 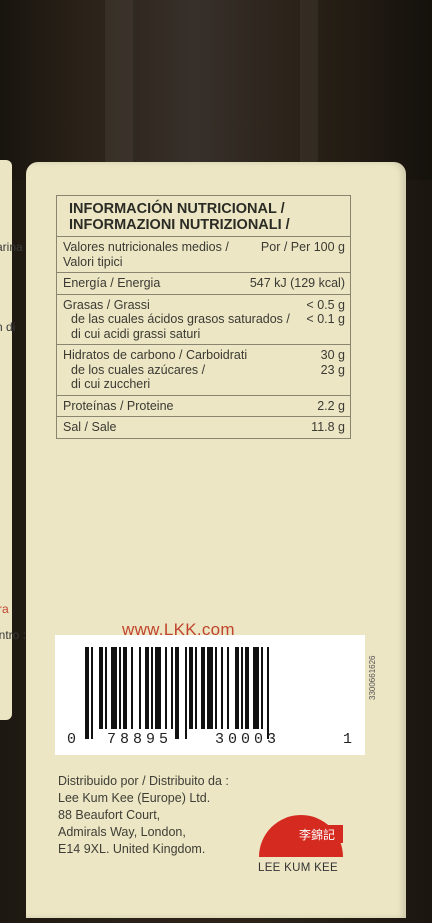 I want to click on barcode: 0 78895 30003 1, so click(x=210, y=695).